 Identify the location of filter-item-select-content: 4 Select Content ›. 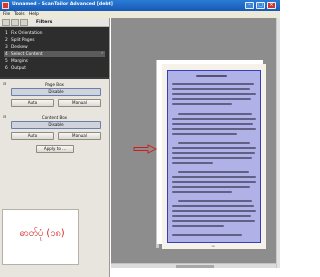
(54, 54).